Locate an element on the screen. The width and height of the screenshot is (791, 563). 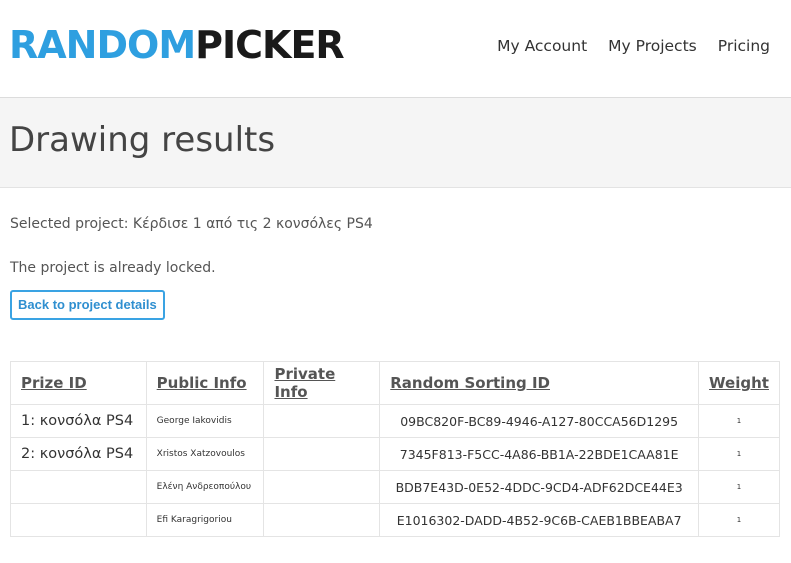
cell-public-info: Efi Karagrigoriou is located at coordinates (205, 520).